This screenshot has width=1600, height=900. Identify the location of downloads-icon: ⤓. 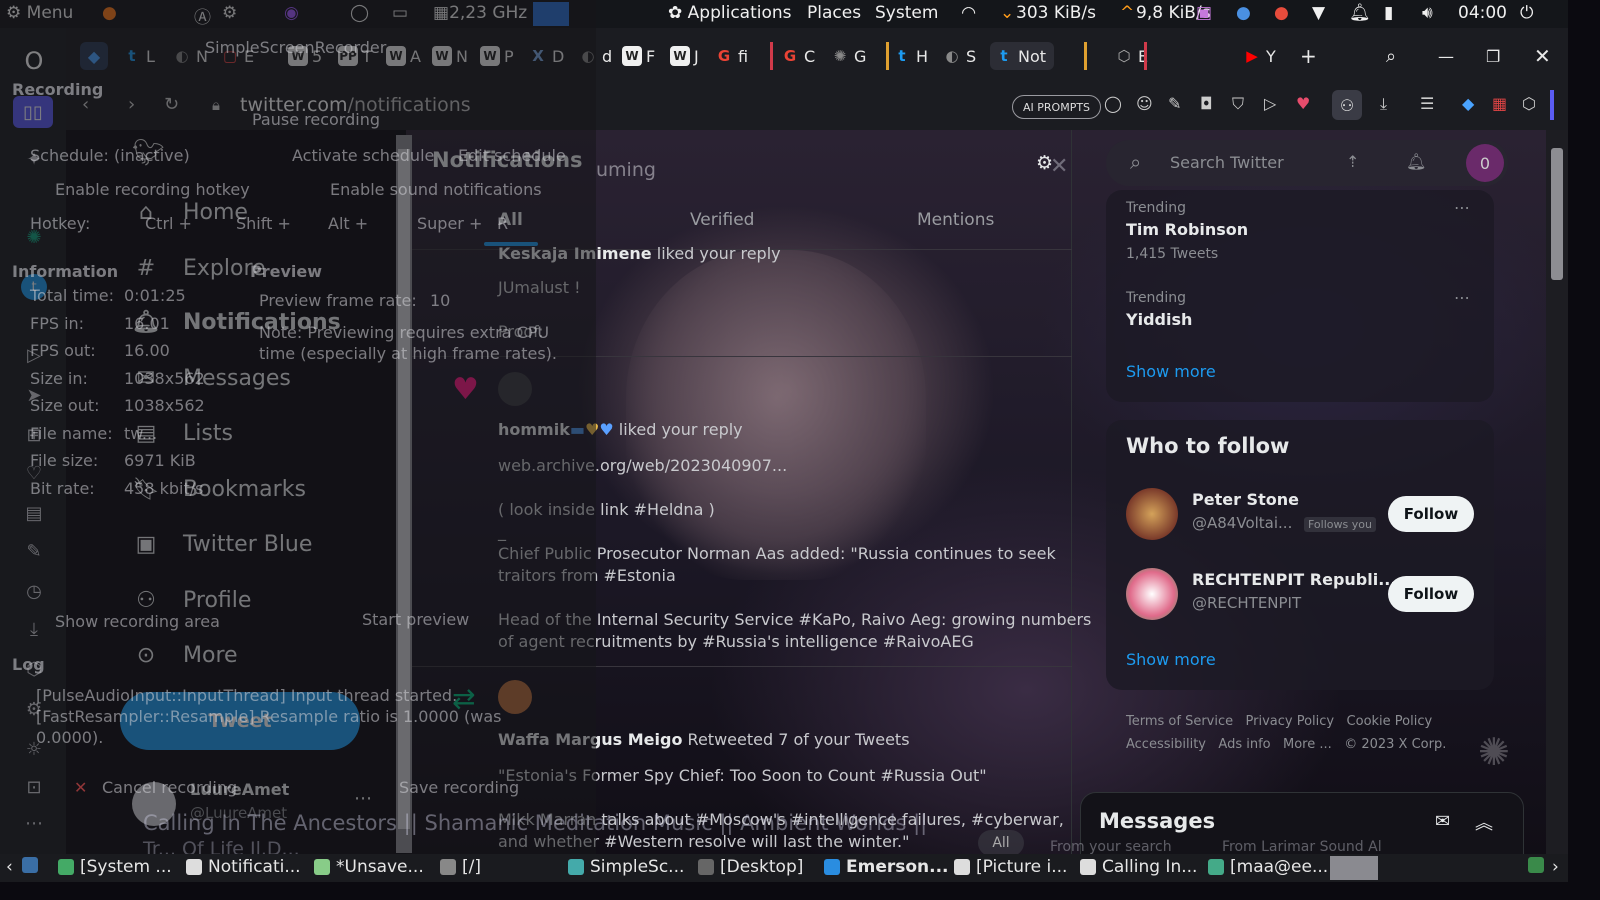
(34, 629).